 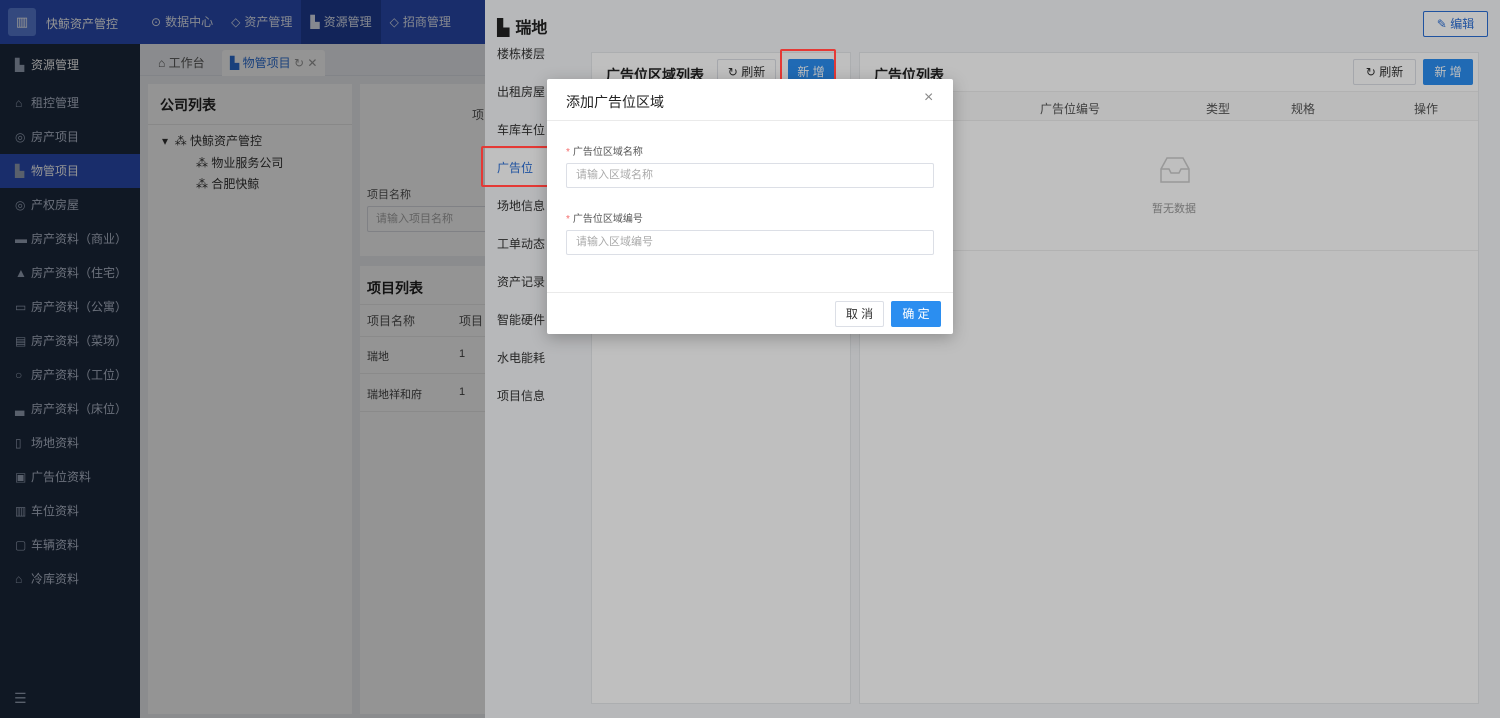 I want to click on area-code-input: 请输入区域编号, so click(x=750, y=242).